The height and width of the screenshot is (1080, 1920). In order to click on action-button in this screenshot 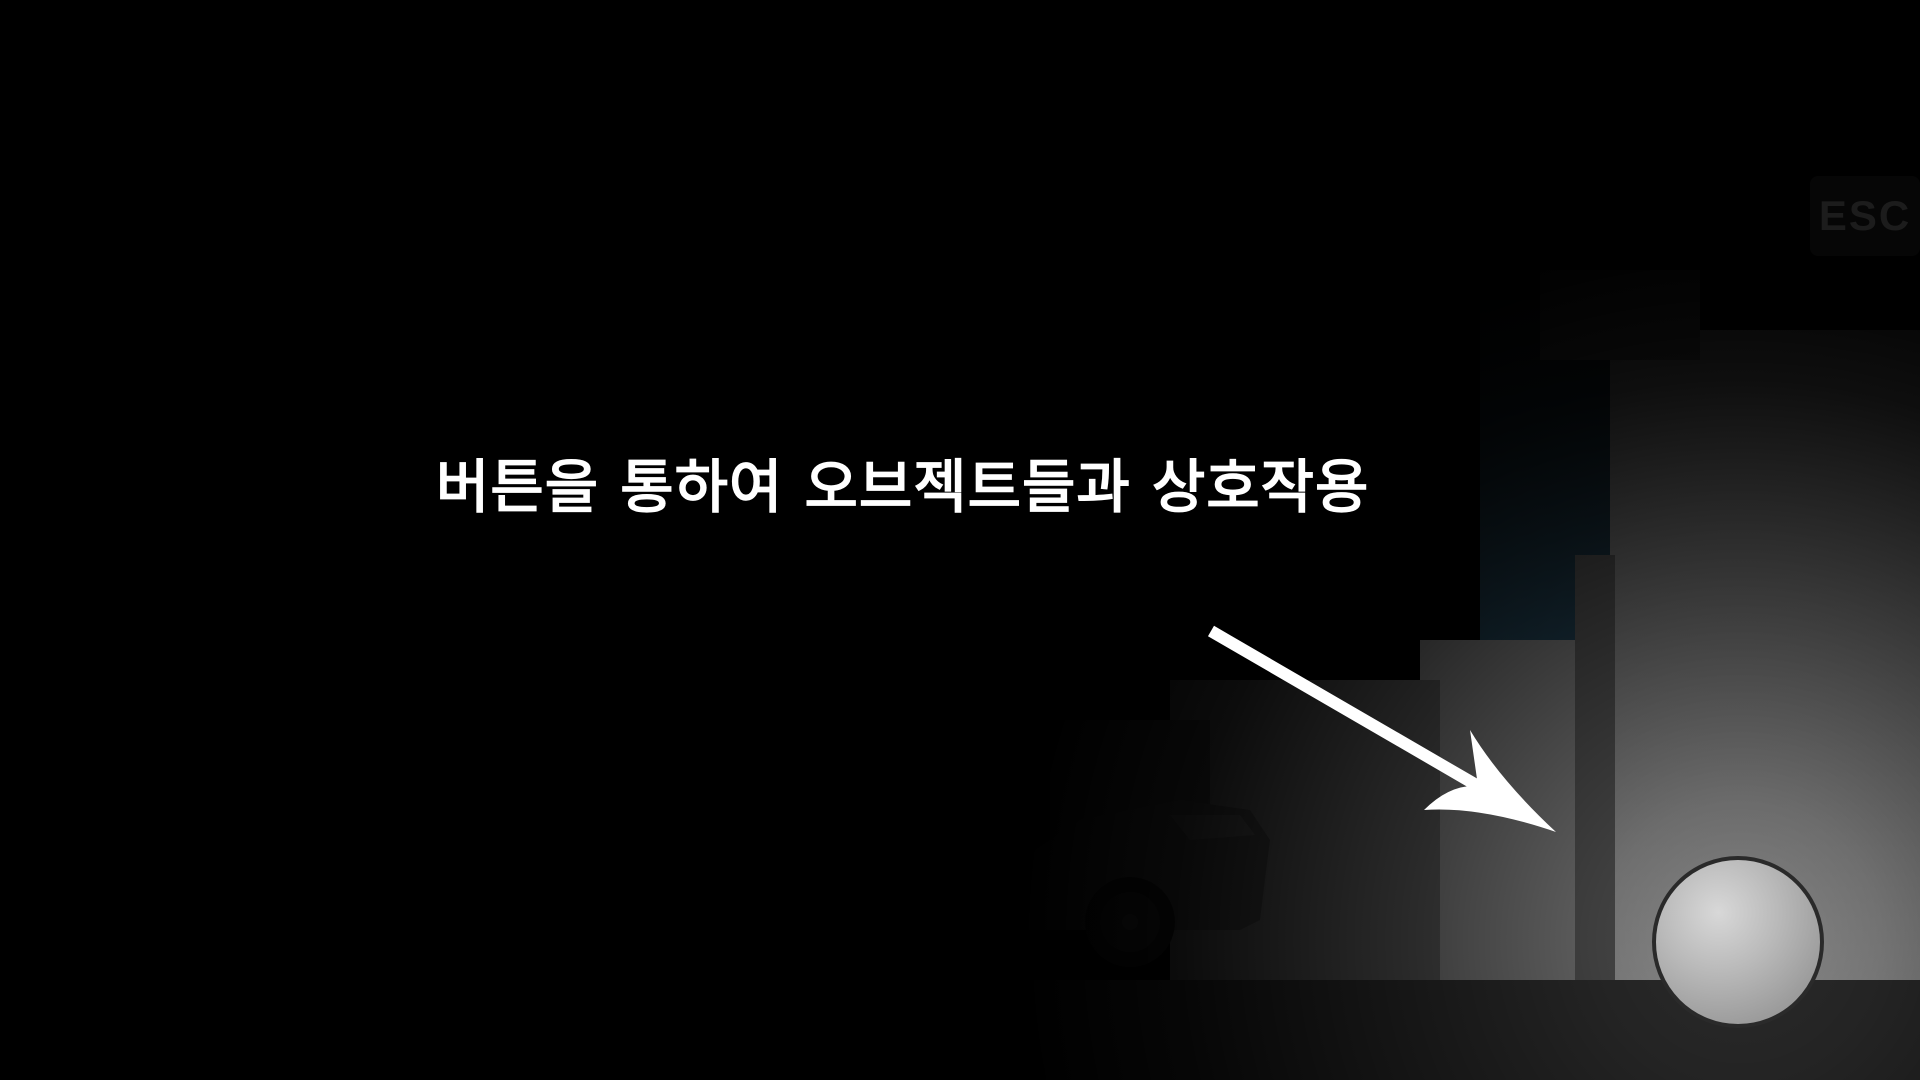, I will do `click(1738, 942)`.